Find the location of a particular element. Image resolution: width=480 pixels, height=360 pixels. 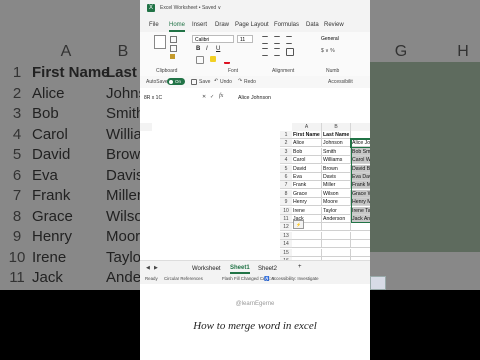

row-number: 7 is located at coordinates (286, 185).